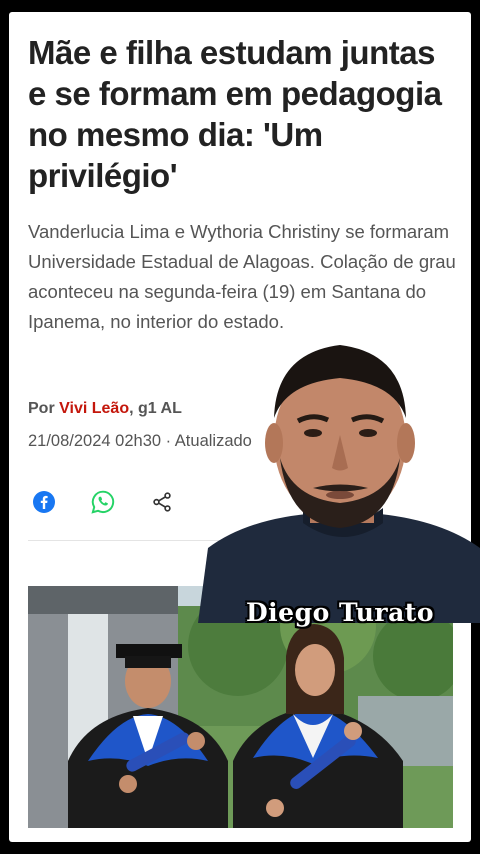 This screenshot has height=854, width=480. Describe the element at coordinates (94, 408) in the screenshot. I see `author-link: Vivi Leão` at that location.